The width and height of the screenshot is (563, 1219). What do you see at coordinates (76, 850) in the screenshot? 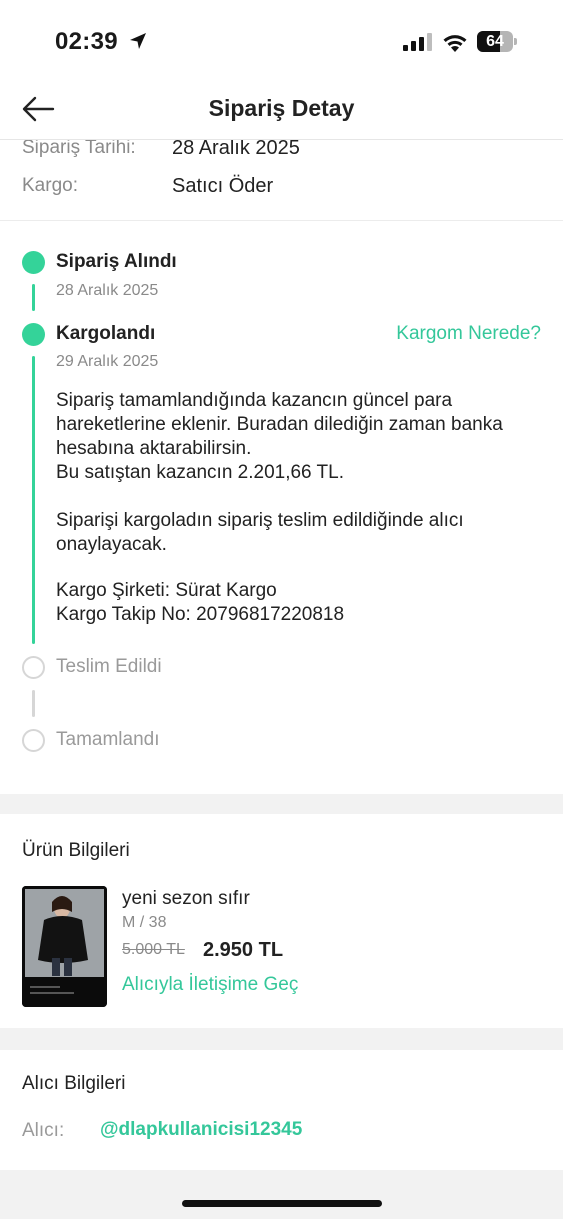
I see `product-section-title: Ürün Bilgileri` at bounding box center [76, 850].